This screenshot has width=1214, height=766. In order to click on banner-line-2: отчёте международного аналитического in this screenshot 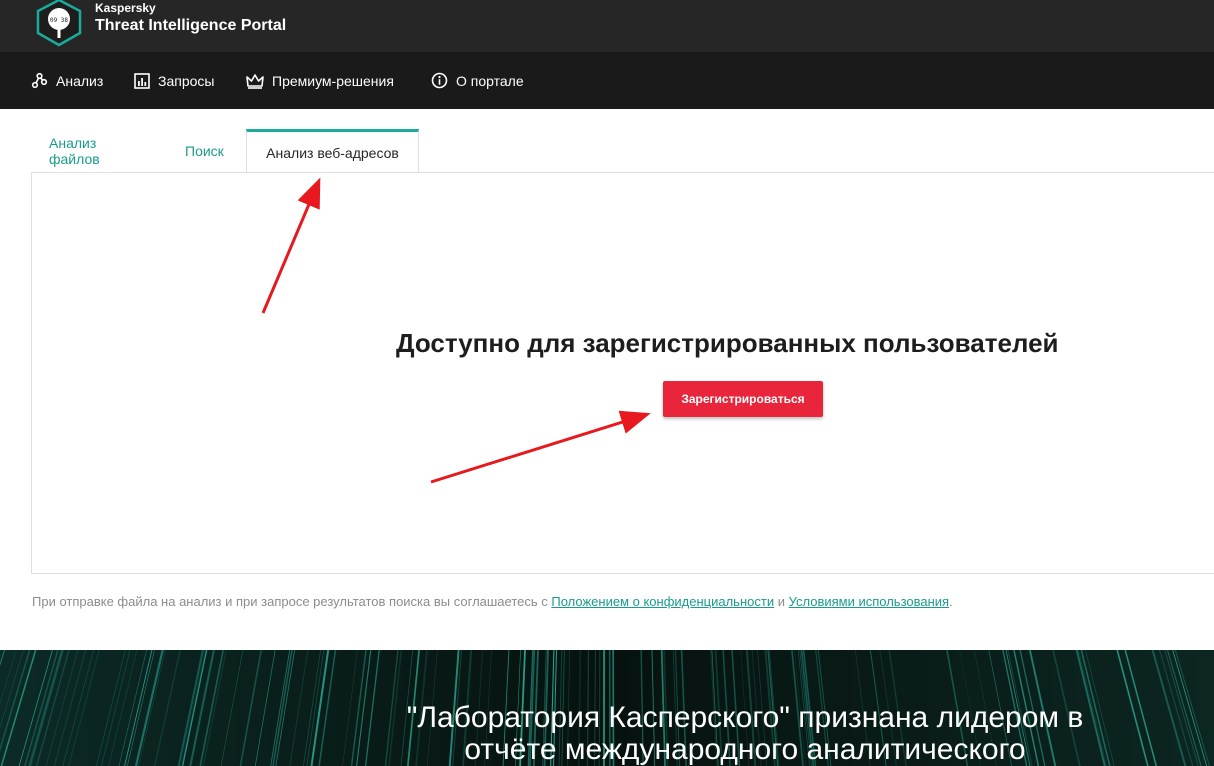, I will do `click(745, 749)`.